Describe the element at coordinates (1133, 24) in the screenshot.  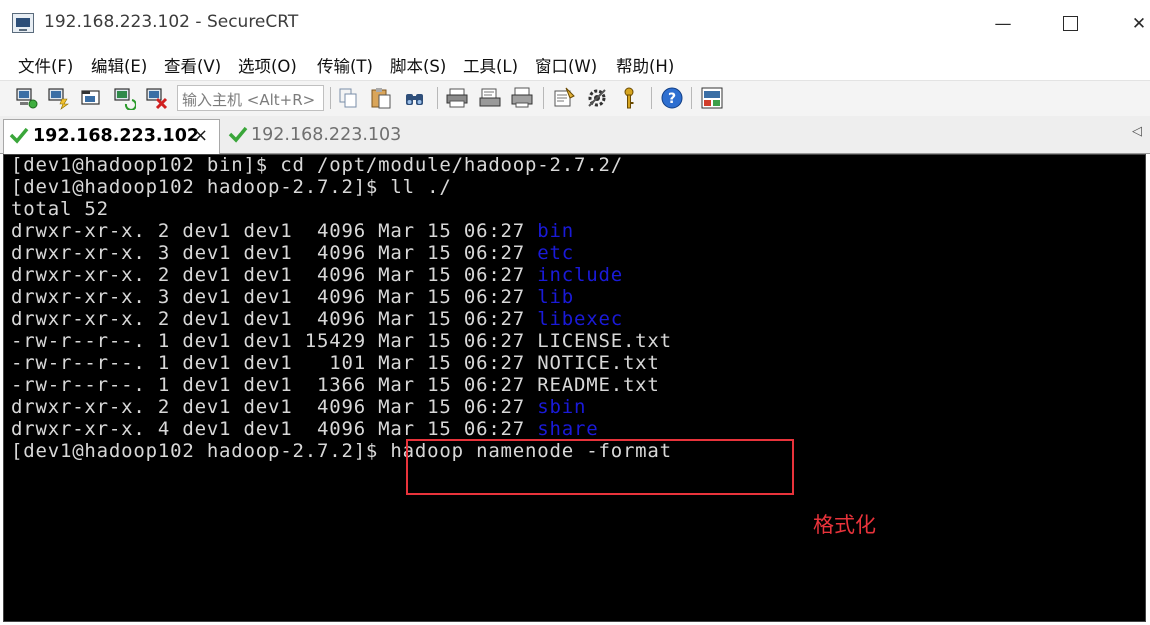
I see `close-button: ✕` at that location.